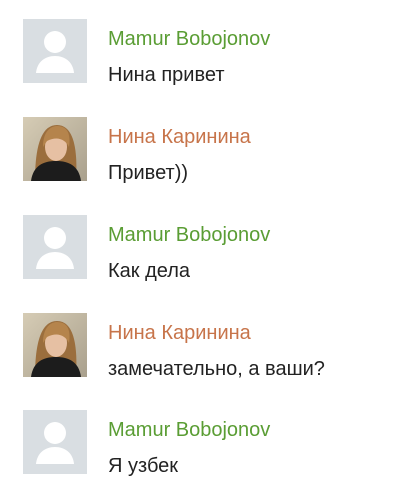 This screenshot has width=400, height=502. Describe the element at coordinates (143, 466) in the screenshot. I see `message-text: Я узбек` at that location.